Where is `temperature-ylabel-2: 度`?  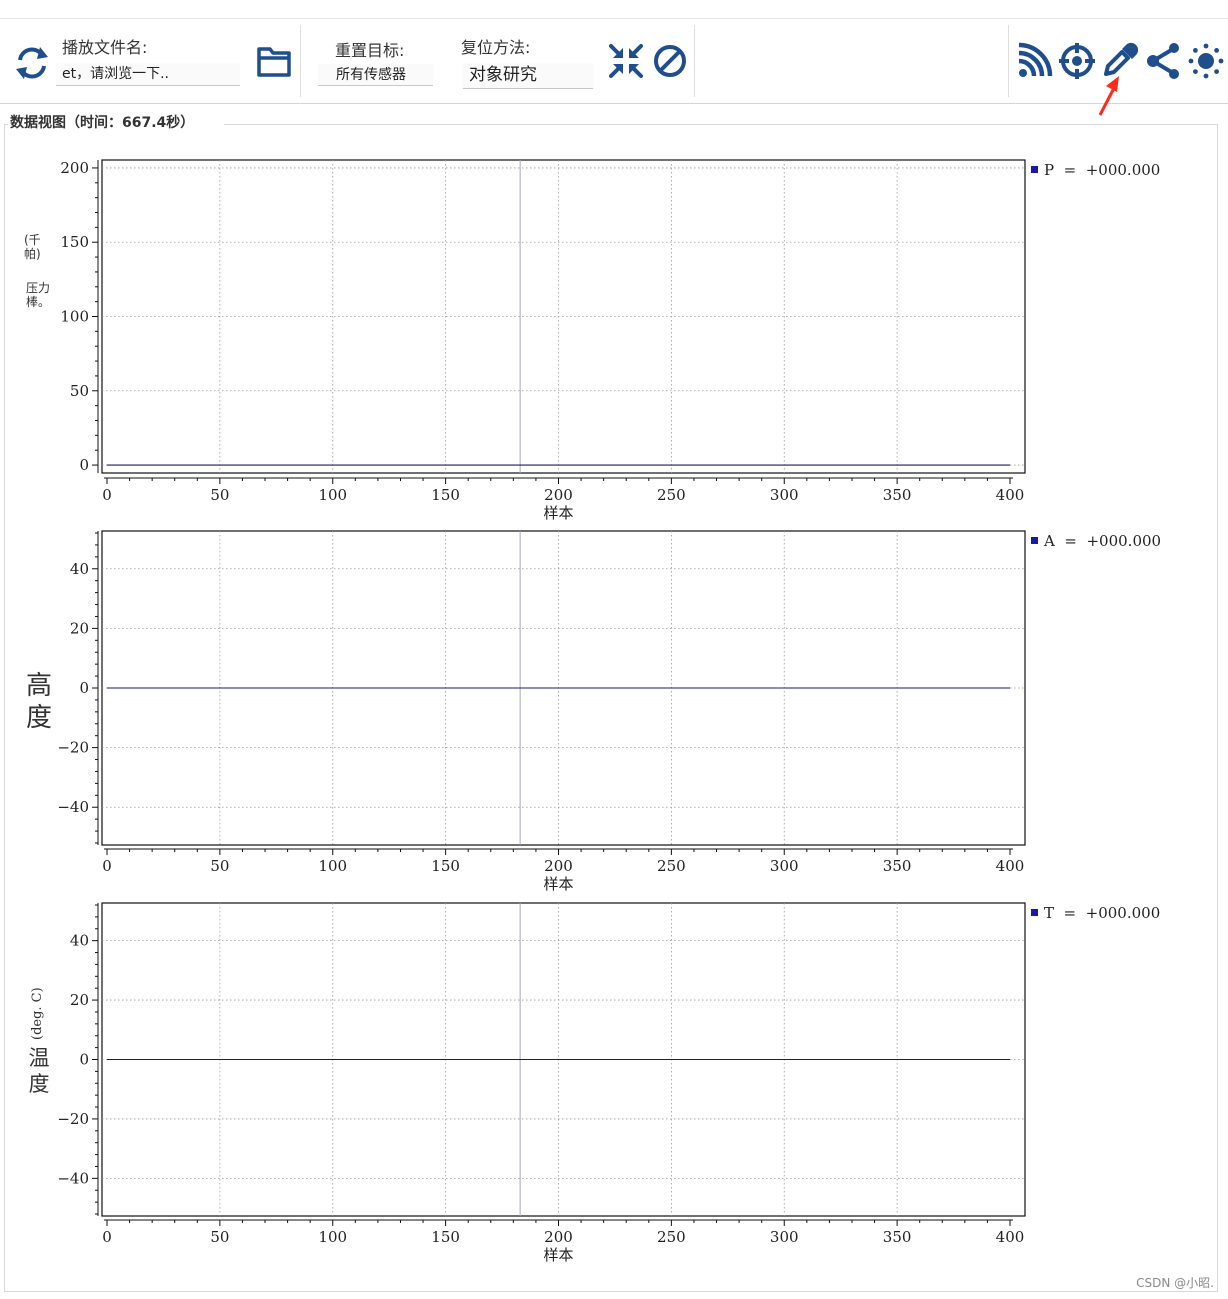
temperature-ylabel-2: 度 is located at coordinates (39, 1084).